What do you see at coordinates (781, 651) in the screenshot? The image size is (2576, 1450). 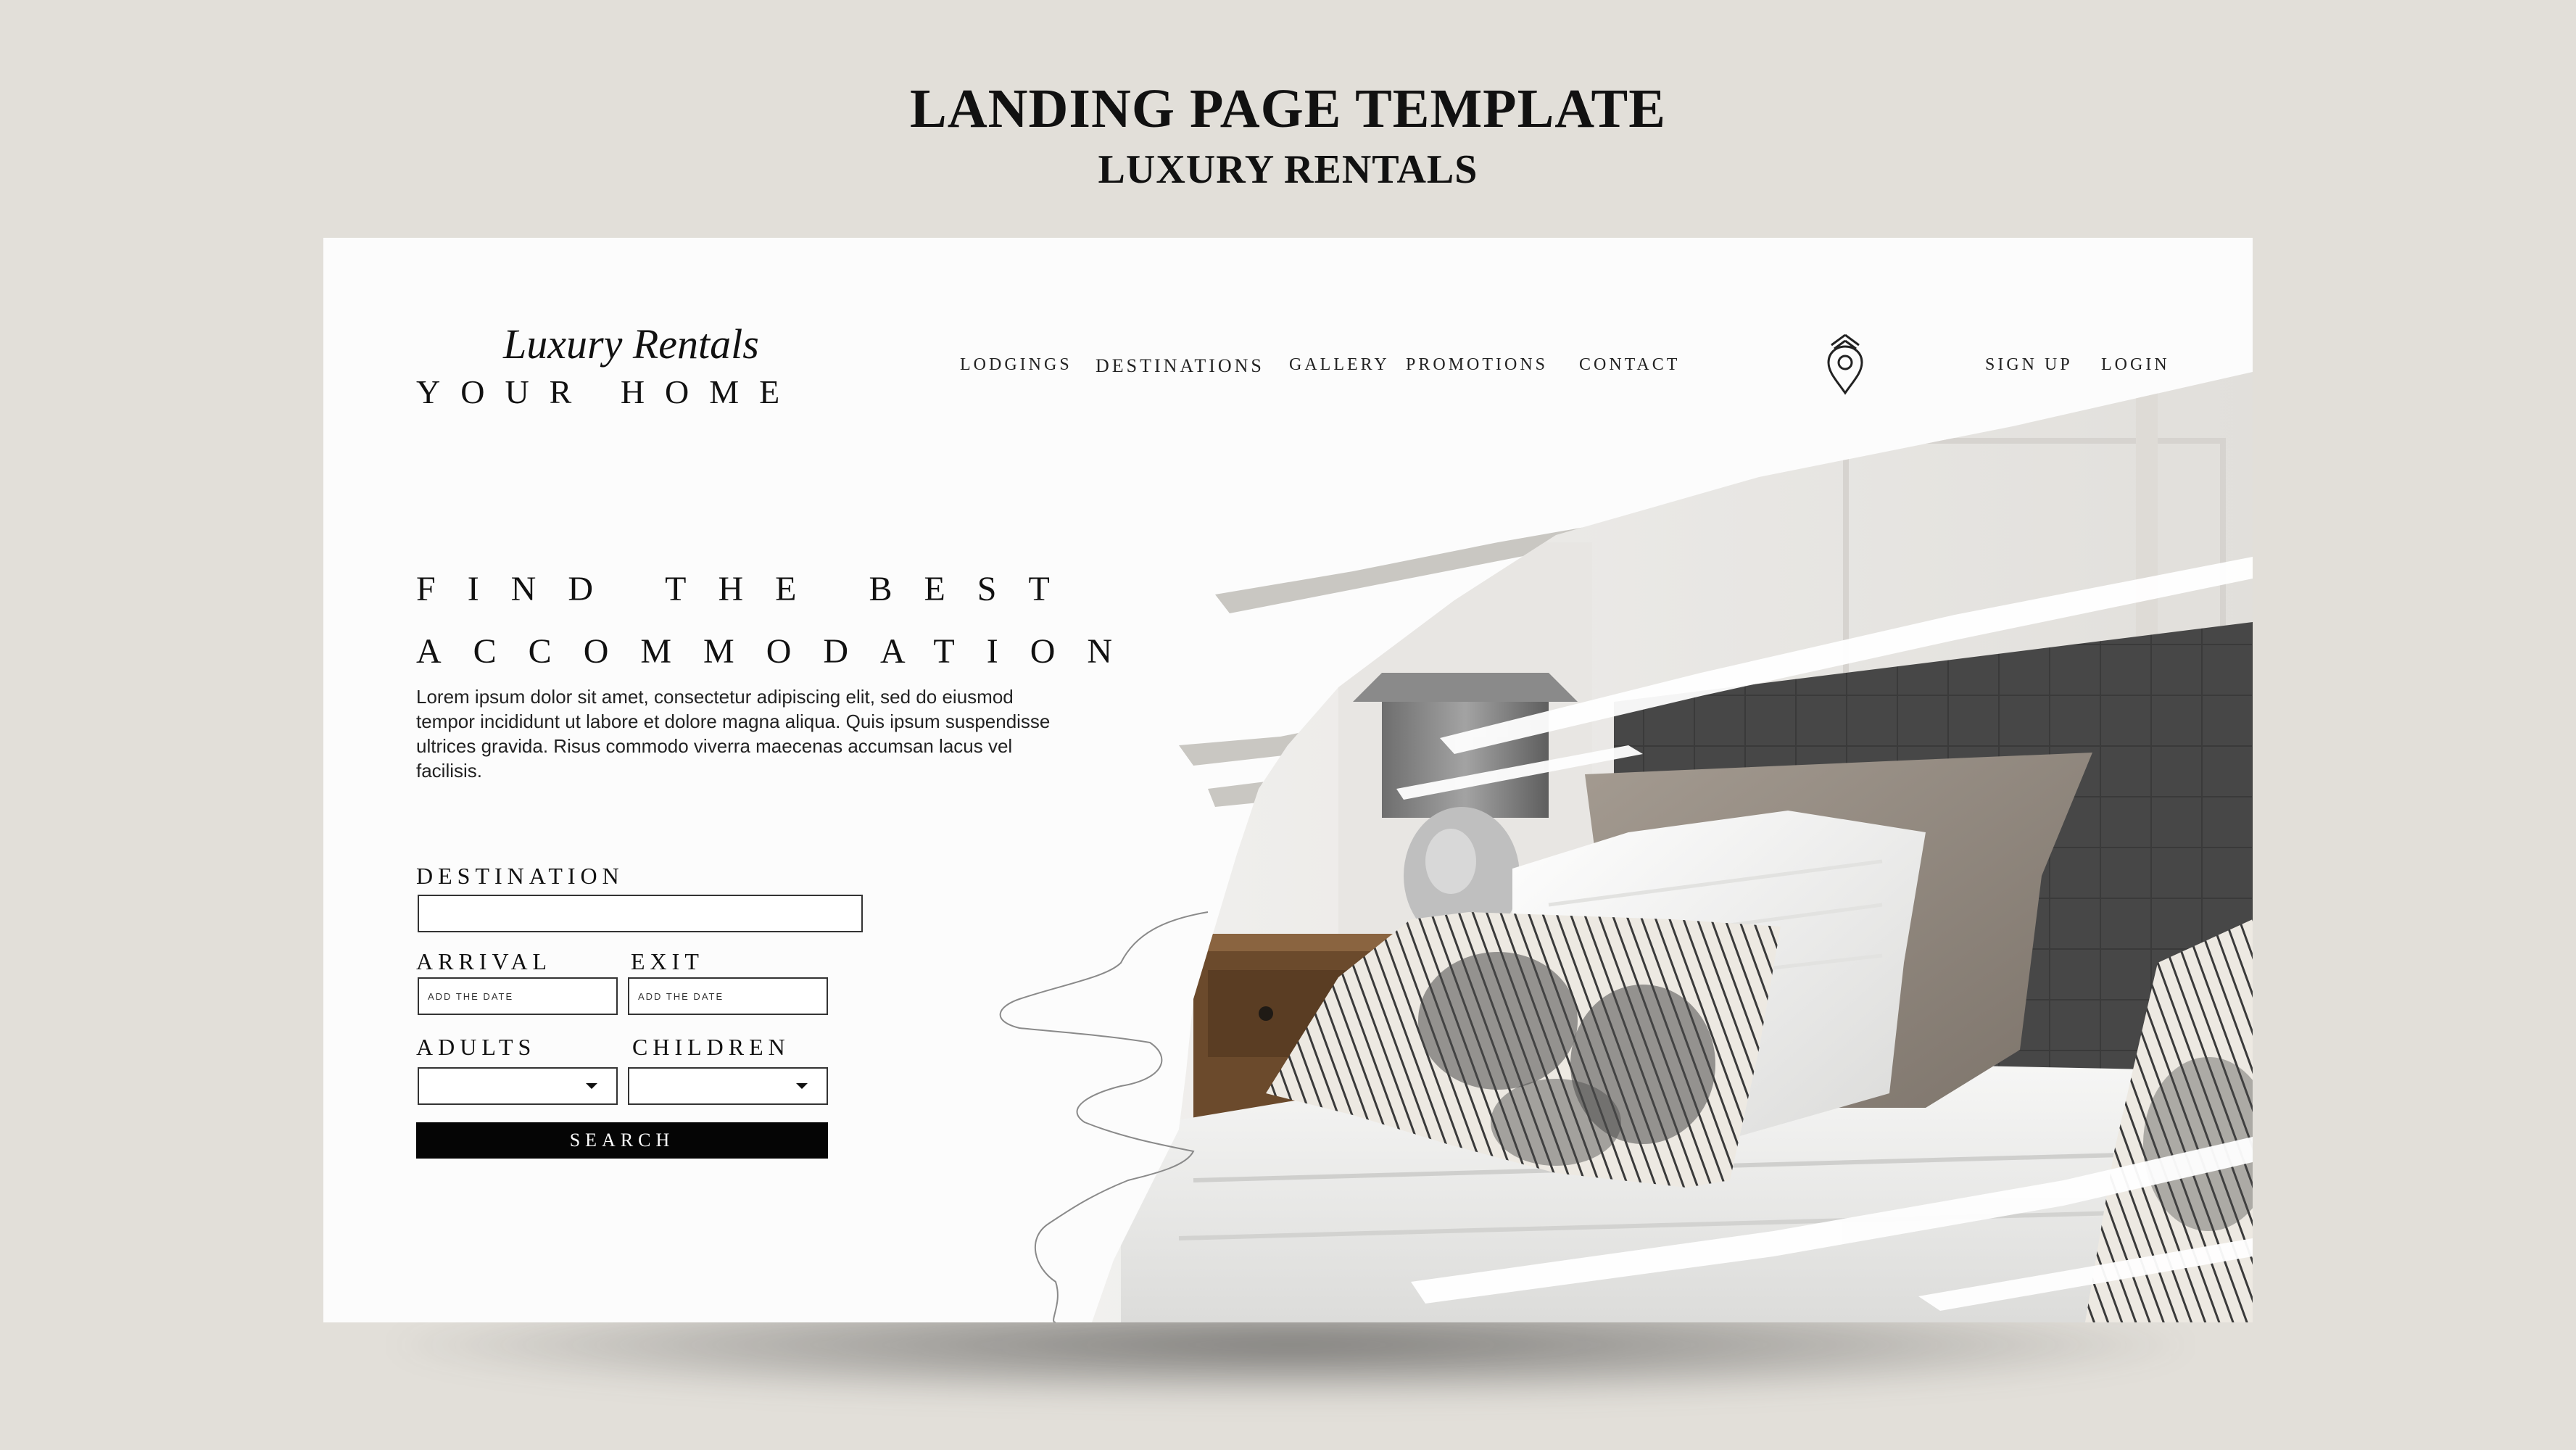 I see `hero-heading-line-2: ACCOMMODATION` at bounding box center [781, 651].